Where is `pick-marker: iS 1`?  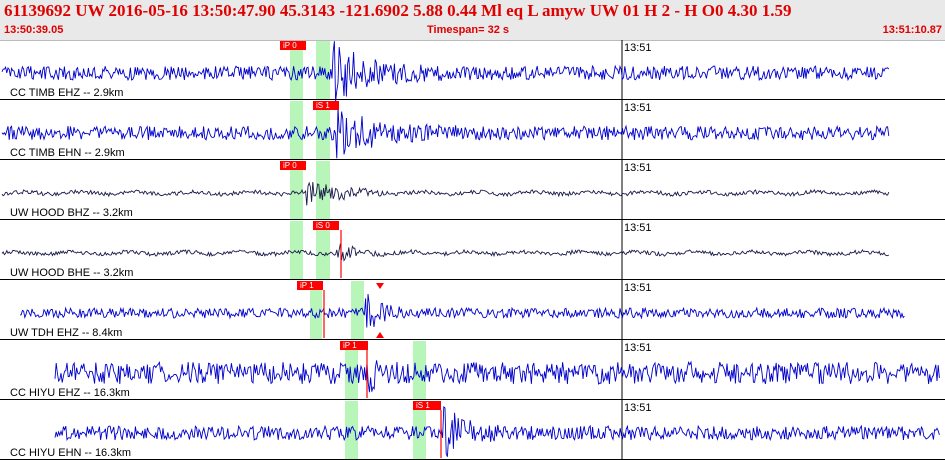
pick-marker: iS 1 is located at coordinates (326, 105).